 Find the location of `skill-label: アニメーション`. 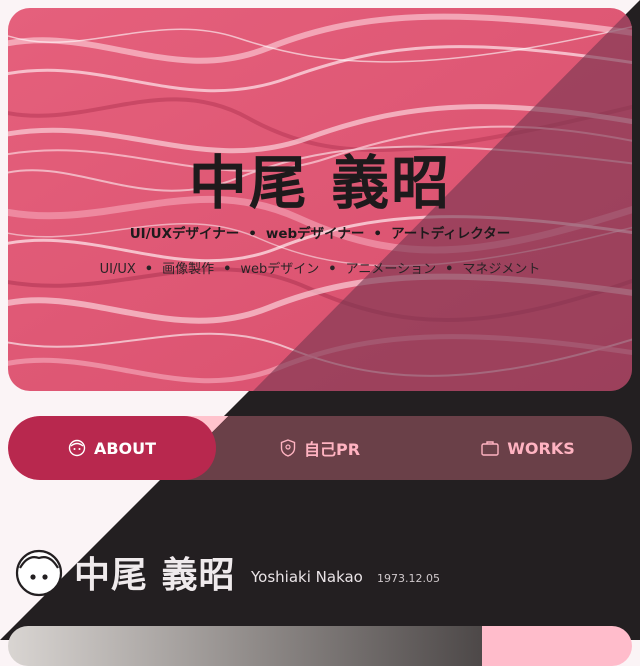

skill-label: アニメーション is located at coordinates (391, 269).